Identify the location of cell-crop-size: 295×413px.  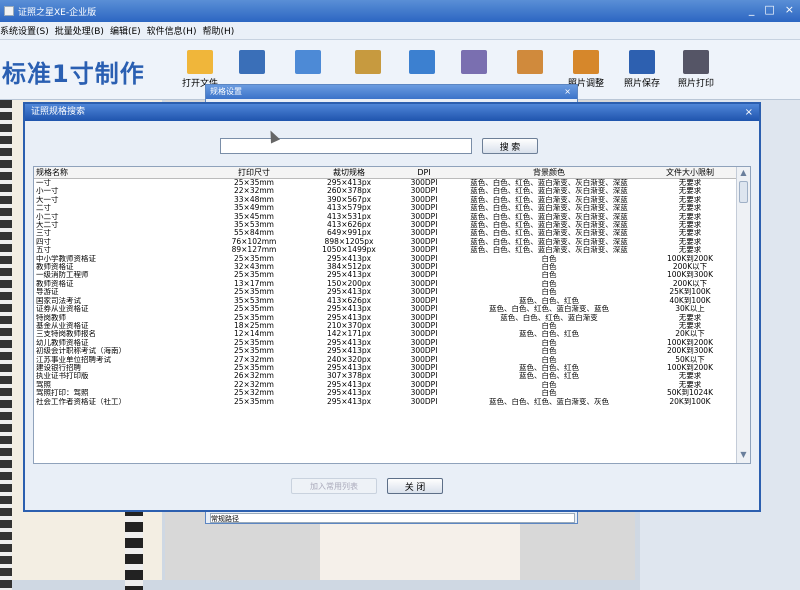
(349, 309).